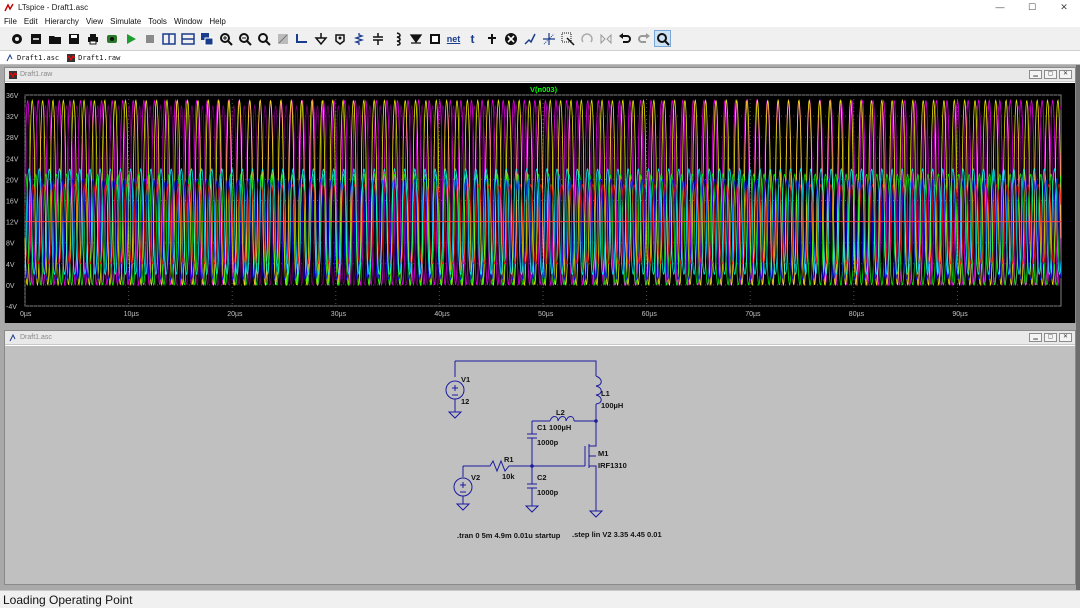 This screenshot has width=1080, height=608. Describe the element at coordinates (532, 436) in the screenshot. I see `c1-capacitor-symbol` at that location.